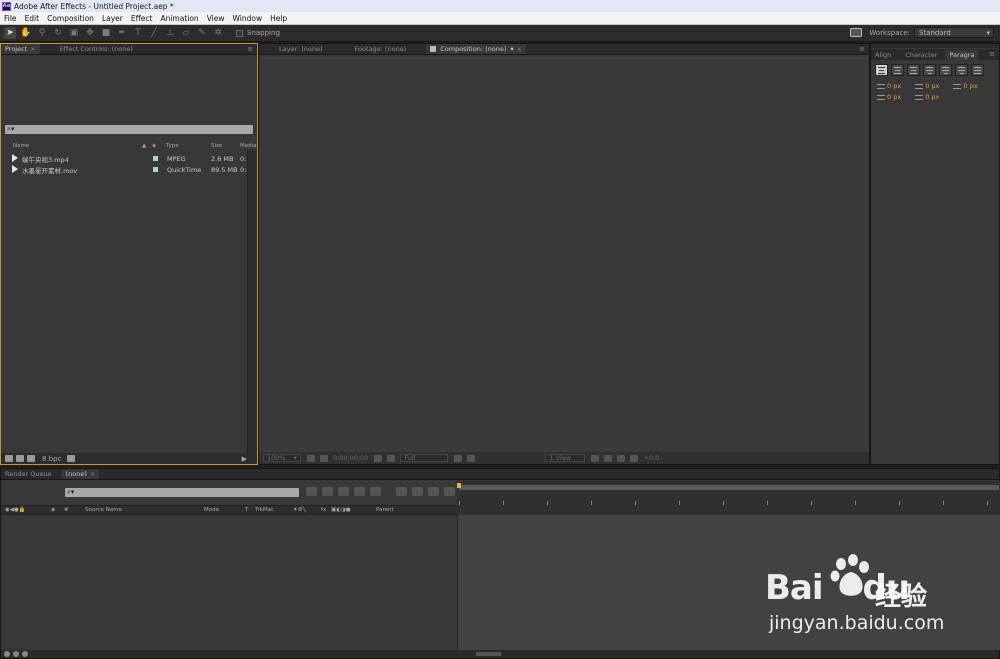  What do you see at coordinates (96, 49) in the screenshot?
I see `tab-effect-controls: Effect Controls: (none)` at bounding box center [96, 49].